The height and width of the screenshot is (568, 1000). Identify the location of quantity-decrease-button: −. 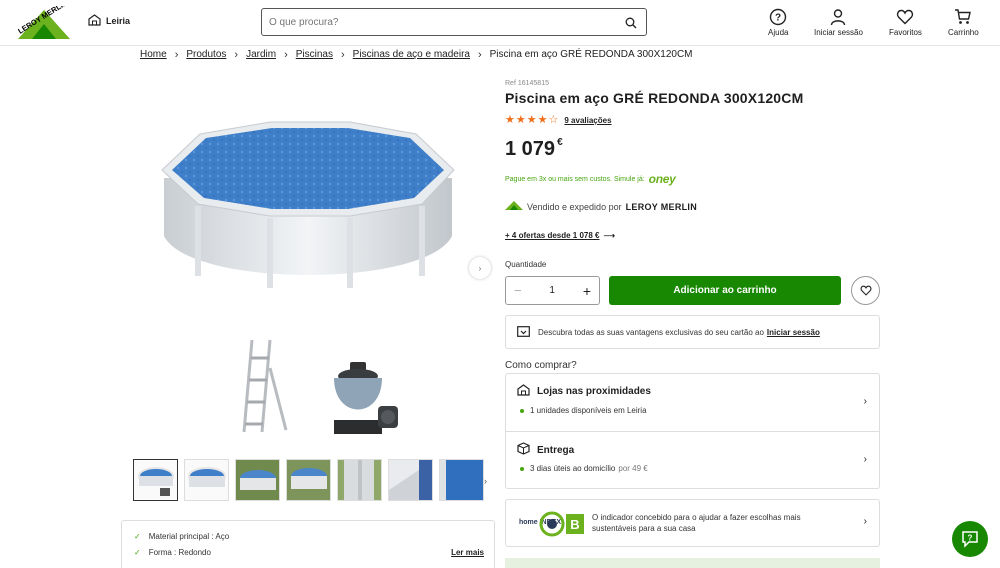
(518, 290).